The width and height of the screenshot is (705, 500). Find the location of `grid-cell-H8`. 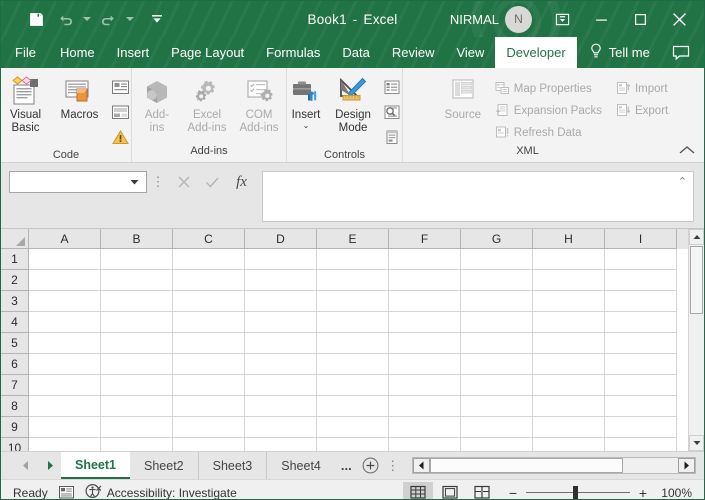

grid-cell-H8 is located at coordinates (569, 406).